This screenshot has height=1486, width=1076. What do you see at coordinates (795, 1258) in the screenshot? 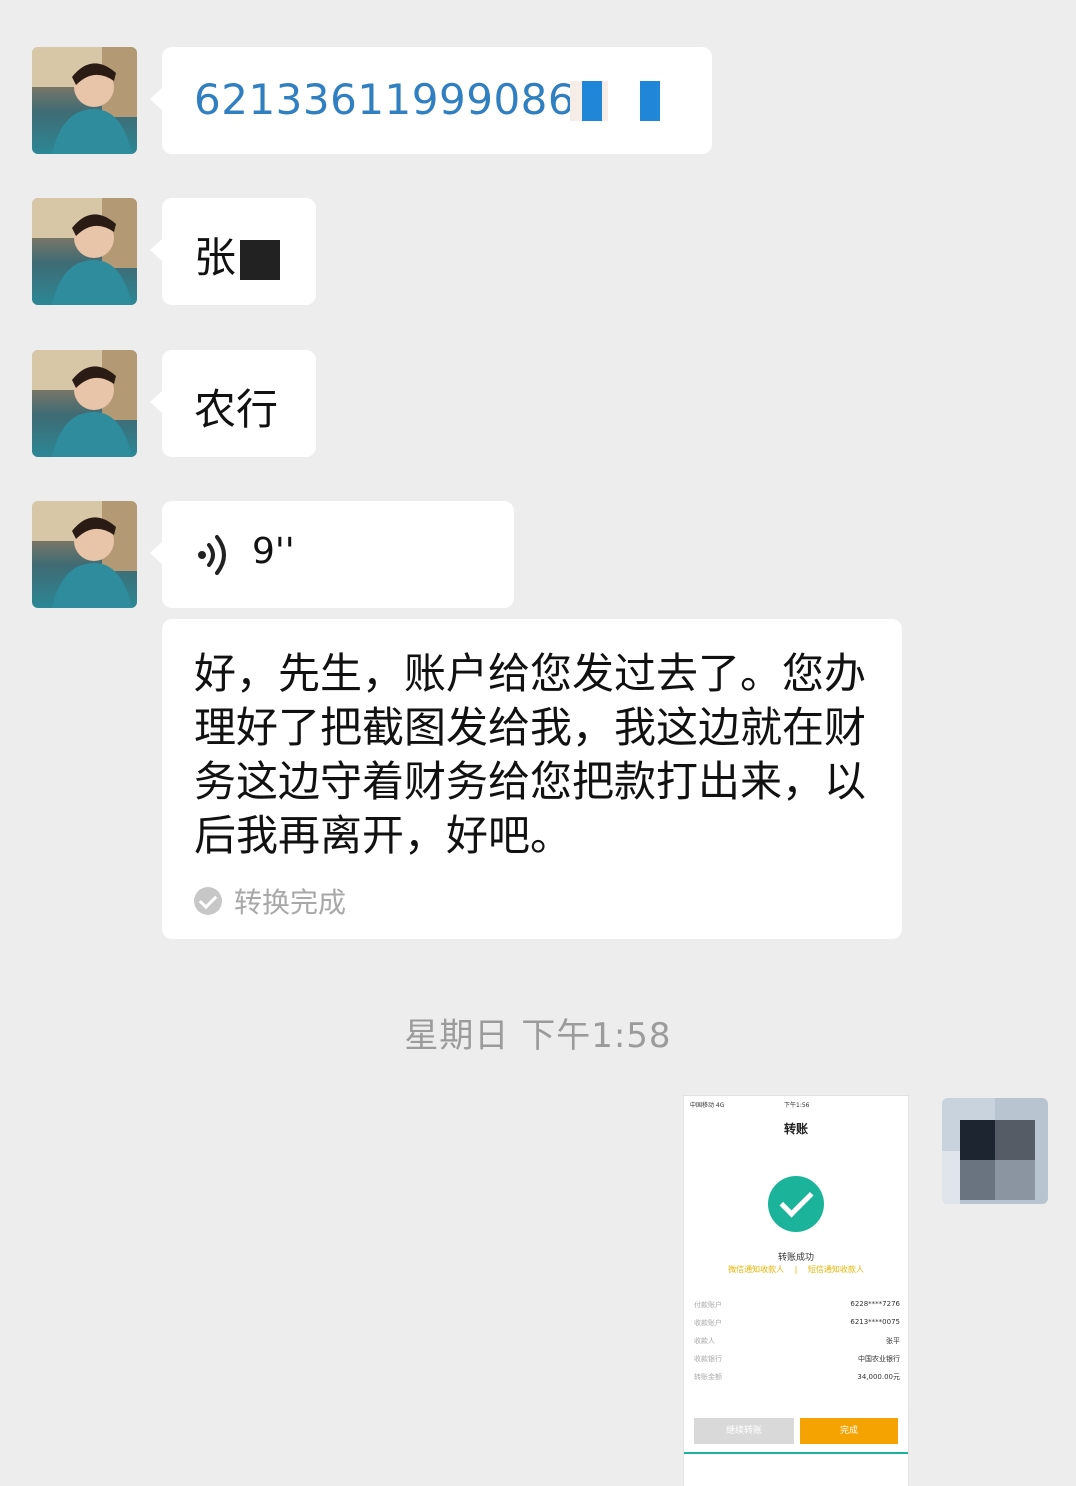
I see `transfer-result: 转账成功` at bounding box center [795, 1258].